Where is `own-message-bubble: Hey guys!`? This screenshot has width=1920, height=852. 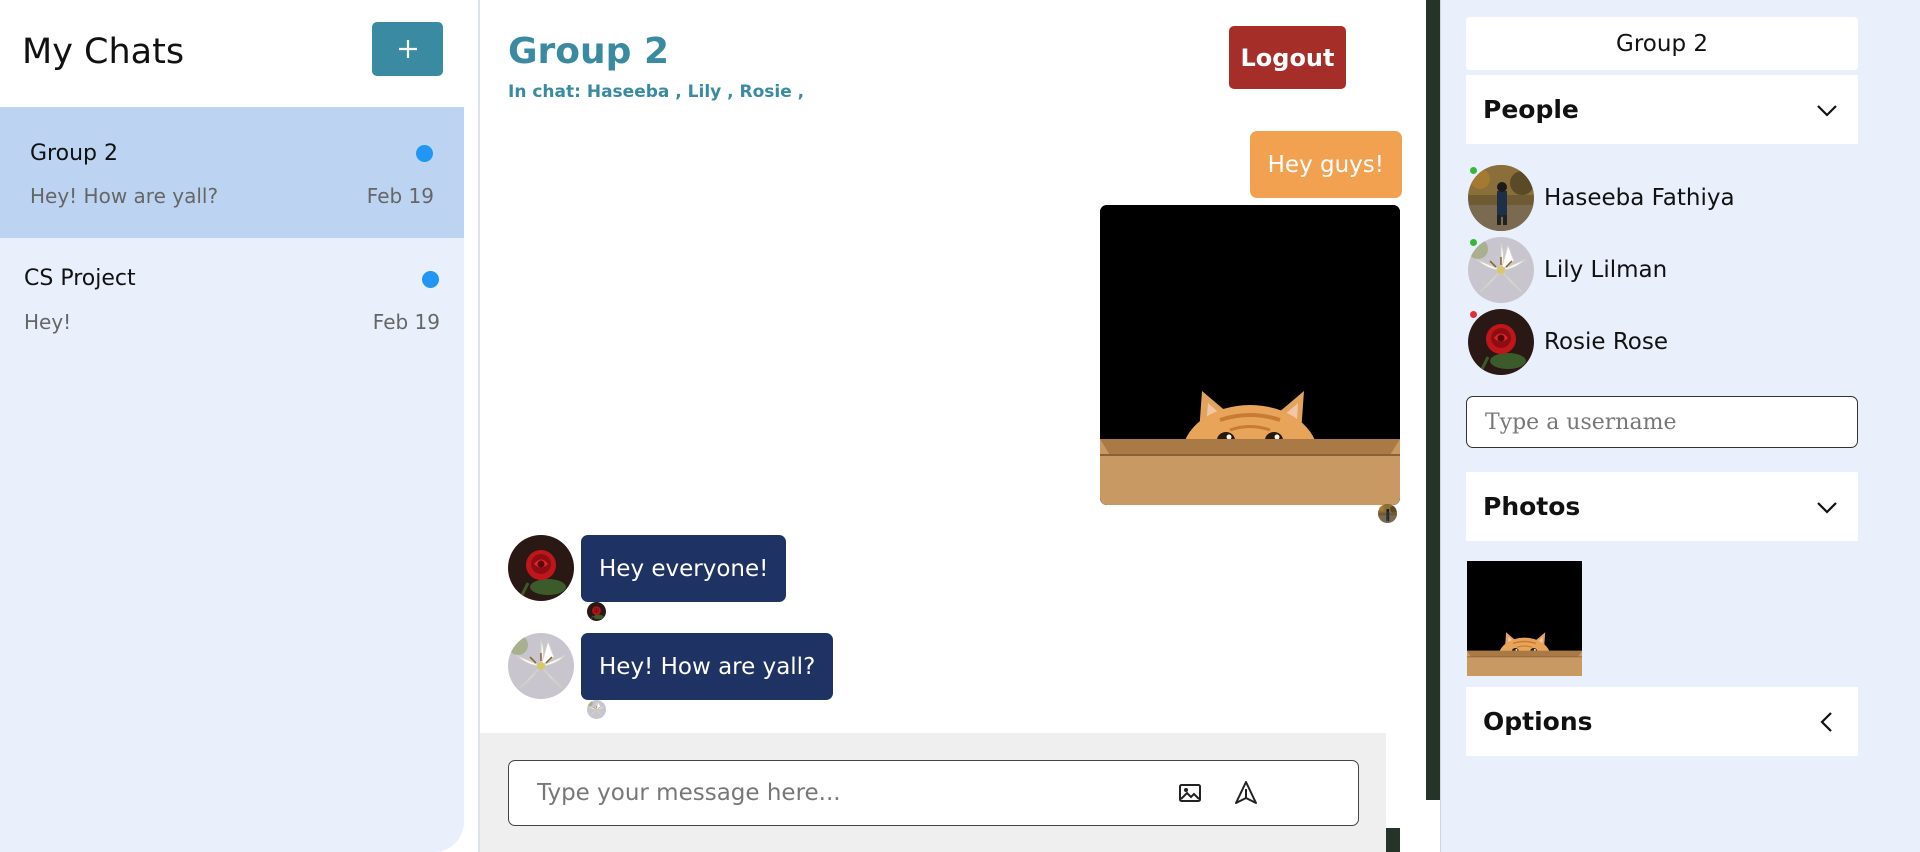 own-message-bubble: Hey guys! is located at coordinates (1325, 164).